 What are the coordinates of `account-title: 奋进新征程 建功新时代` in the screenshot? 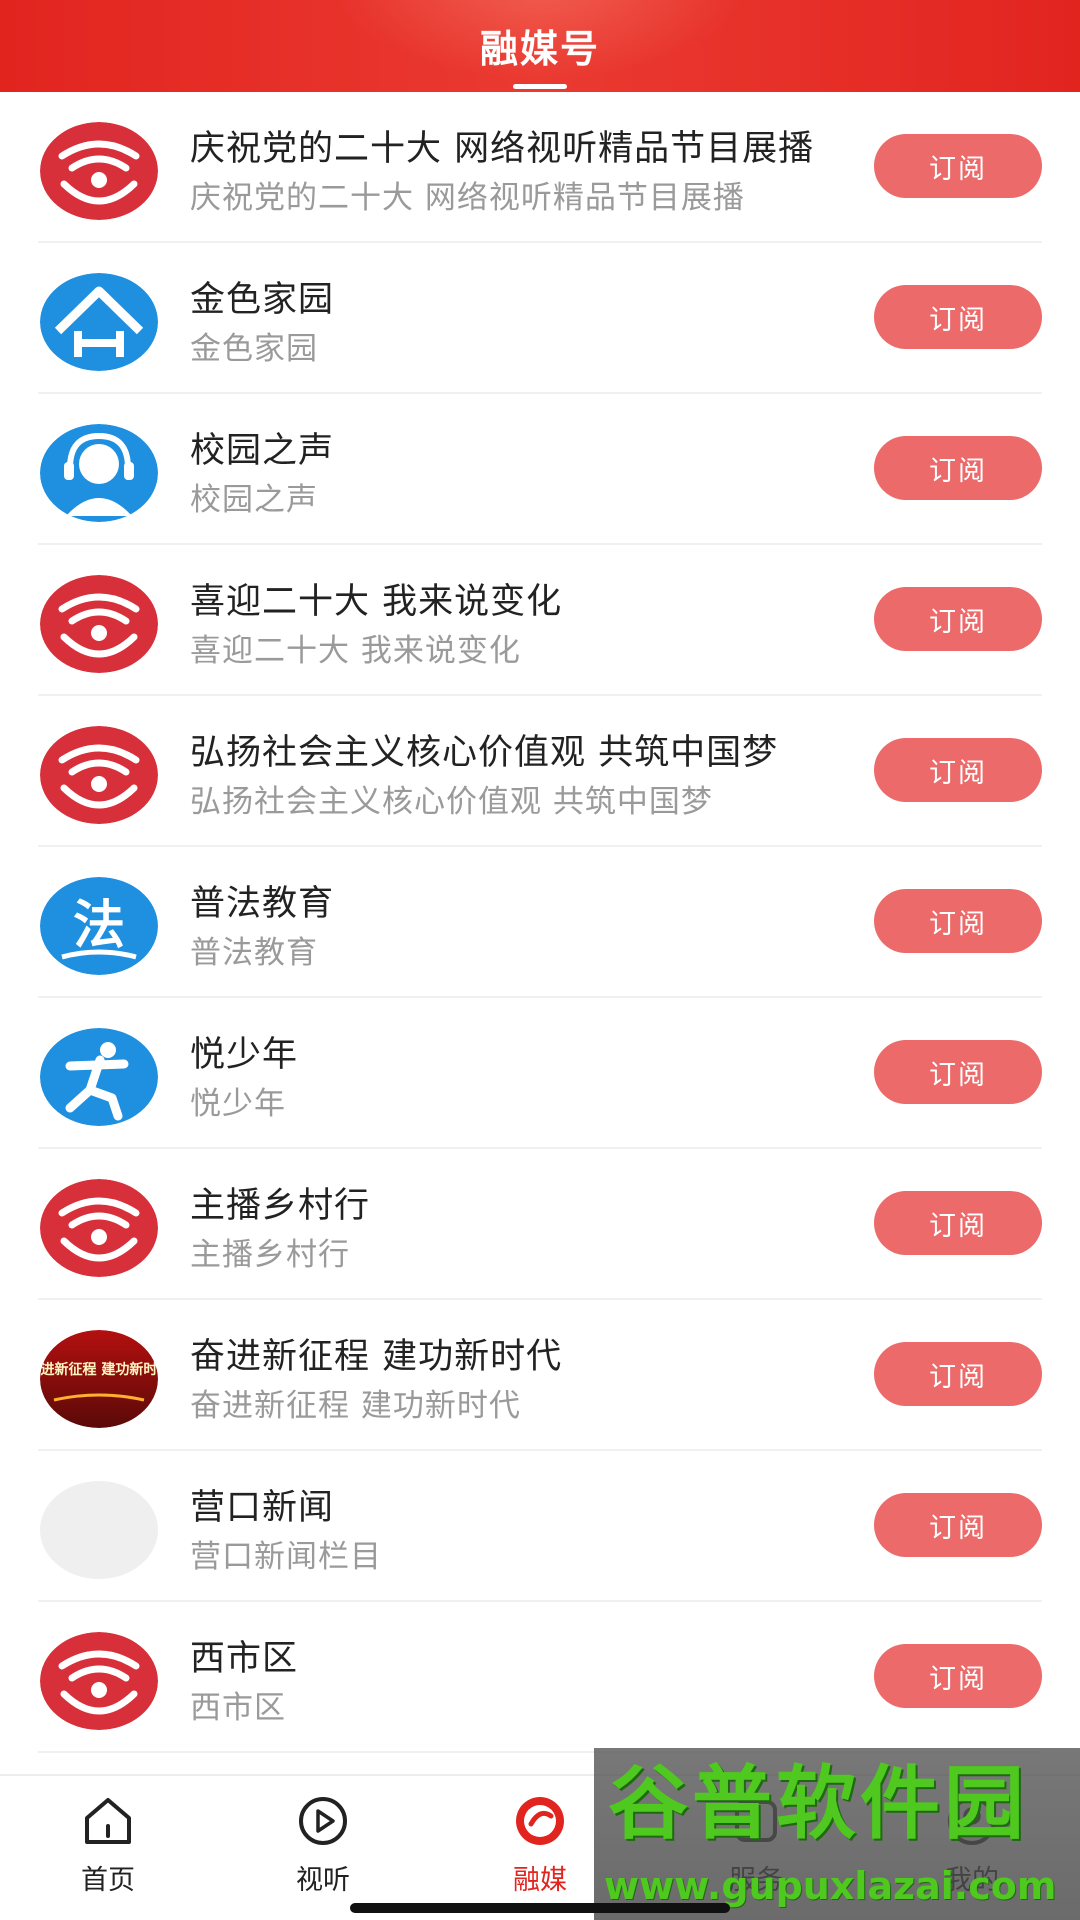 It's located at (376, 1357).